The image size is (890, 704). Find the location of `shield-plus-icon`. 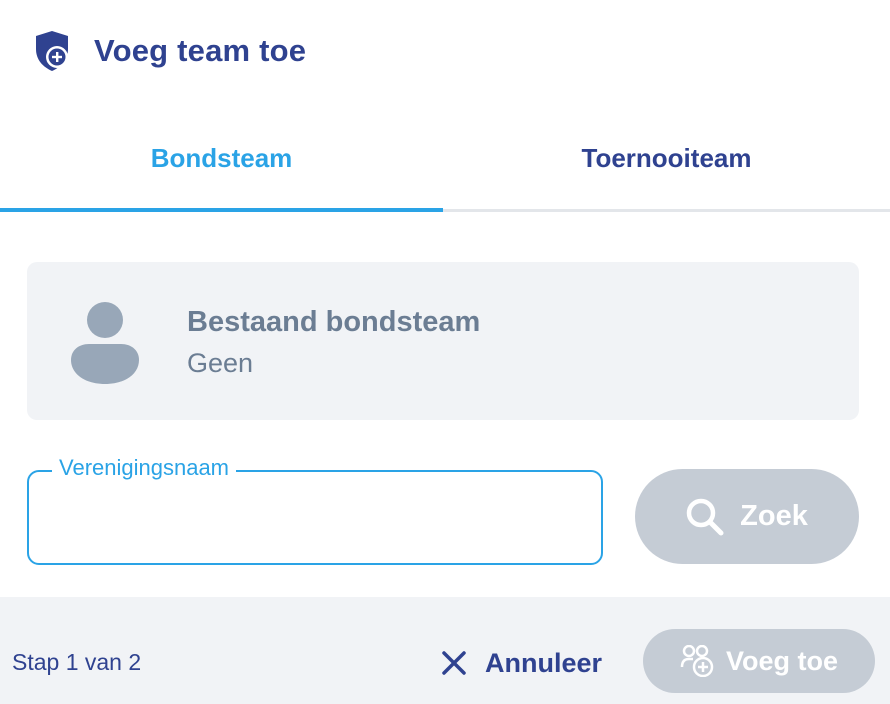

shield-plus-icon is located at coordinates (52, 51).